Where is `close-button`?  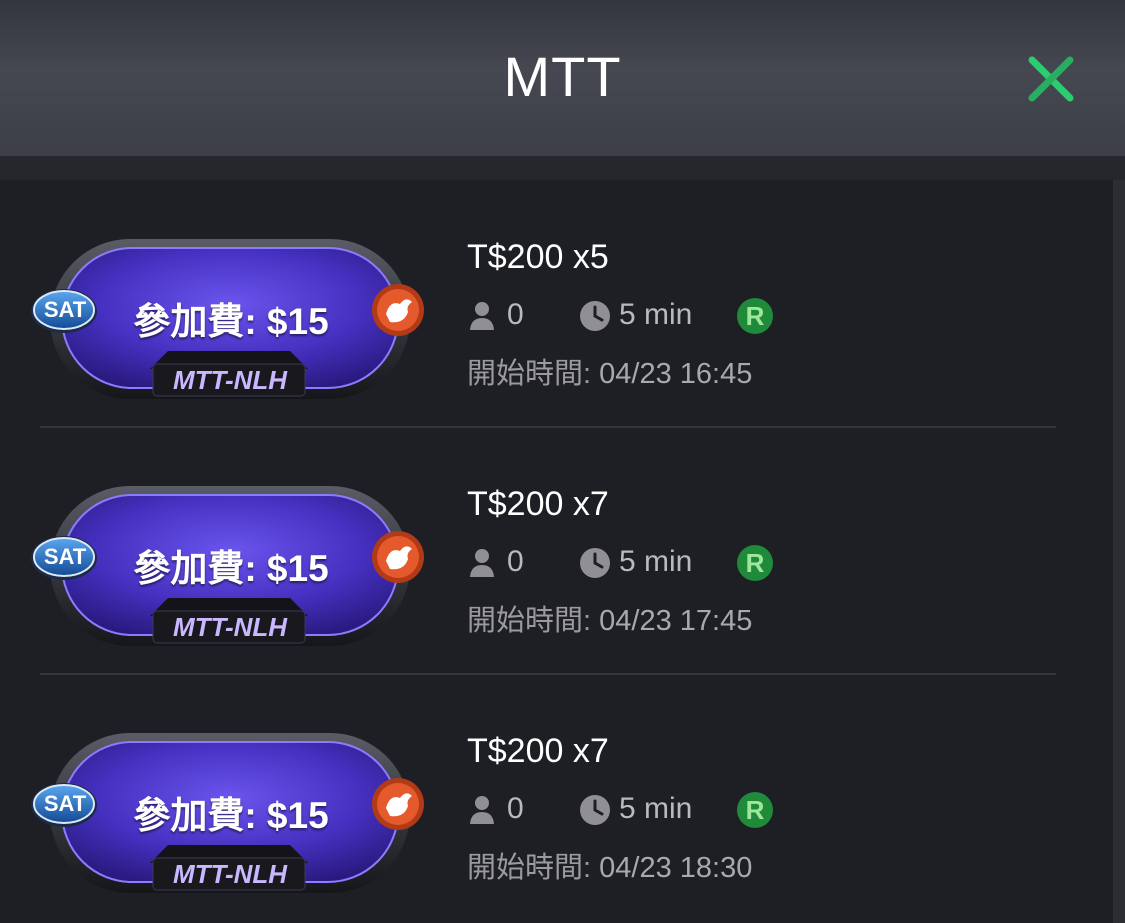
close-button is located at coordinates (1051, 79).